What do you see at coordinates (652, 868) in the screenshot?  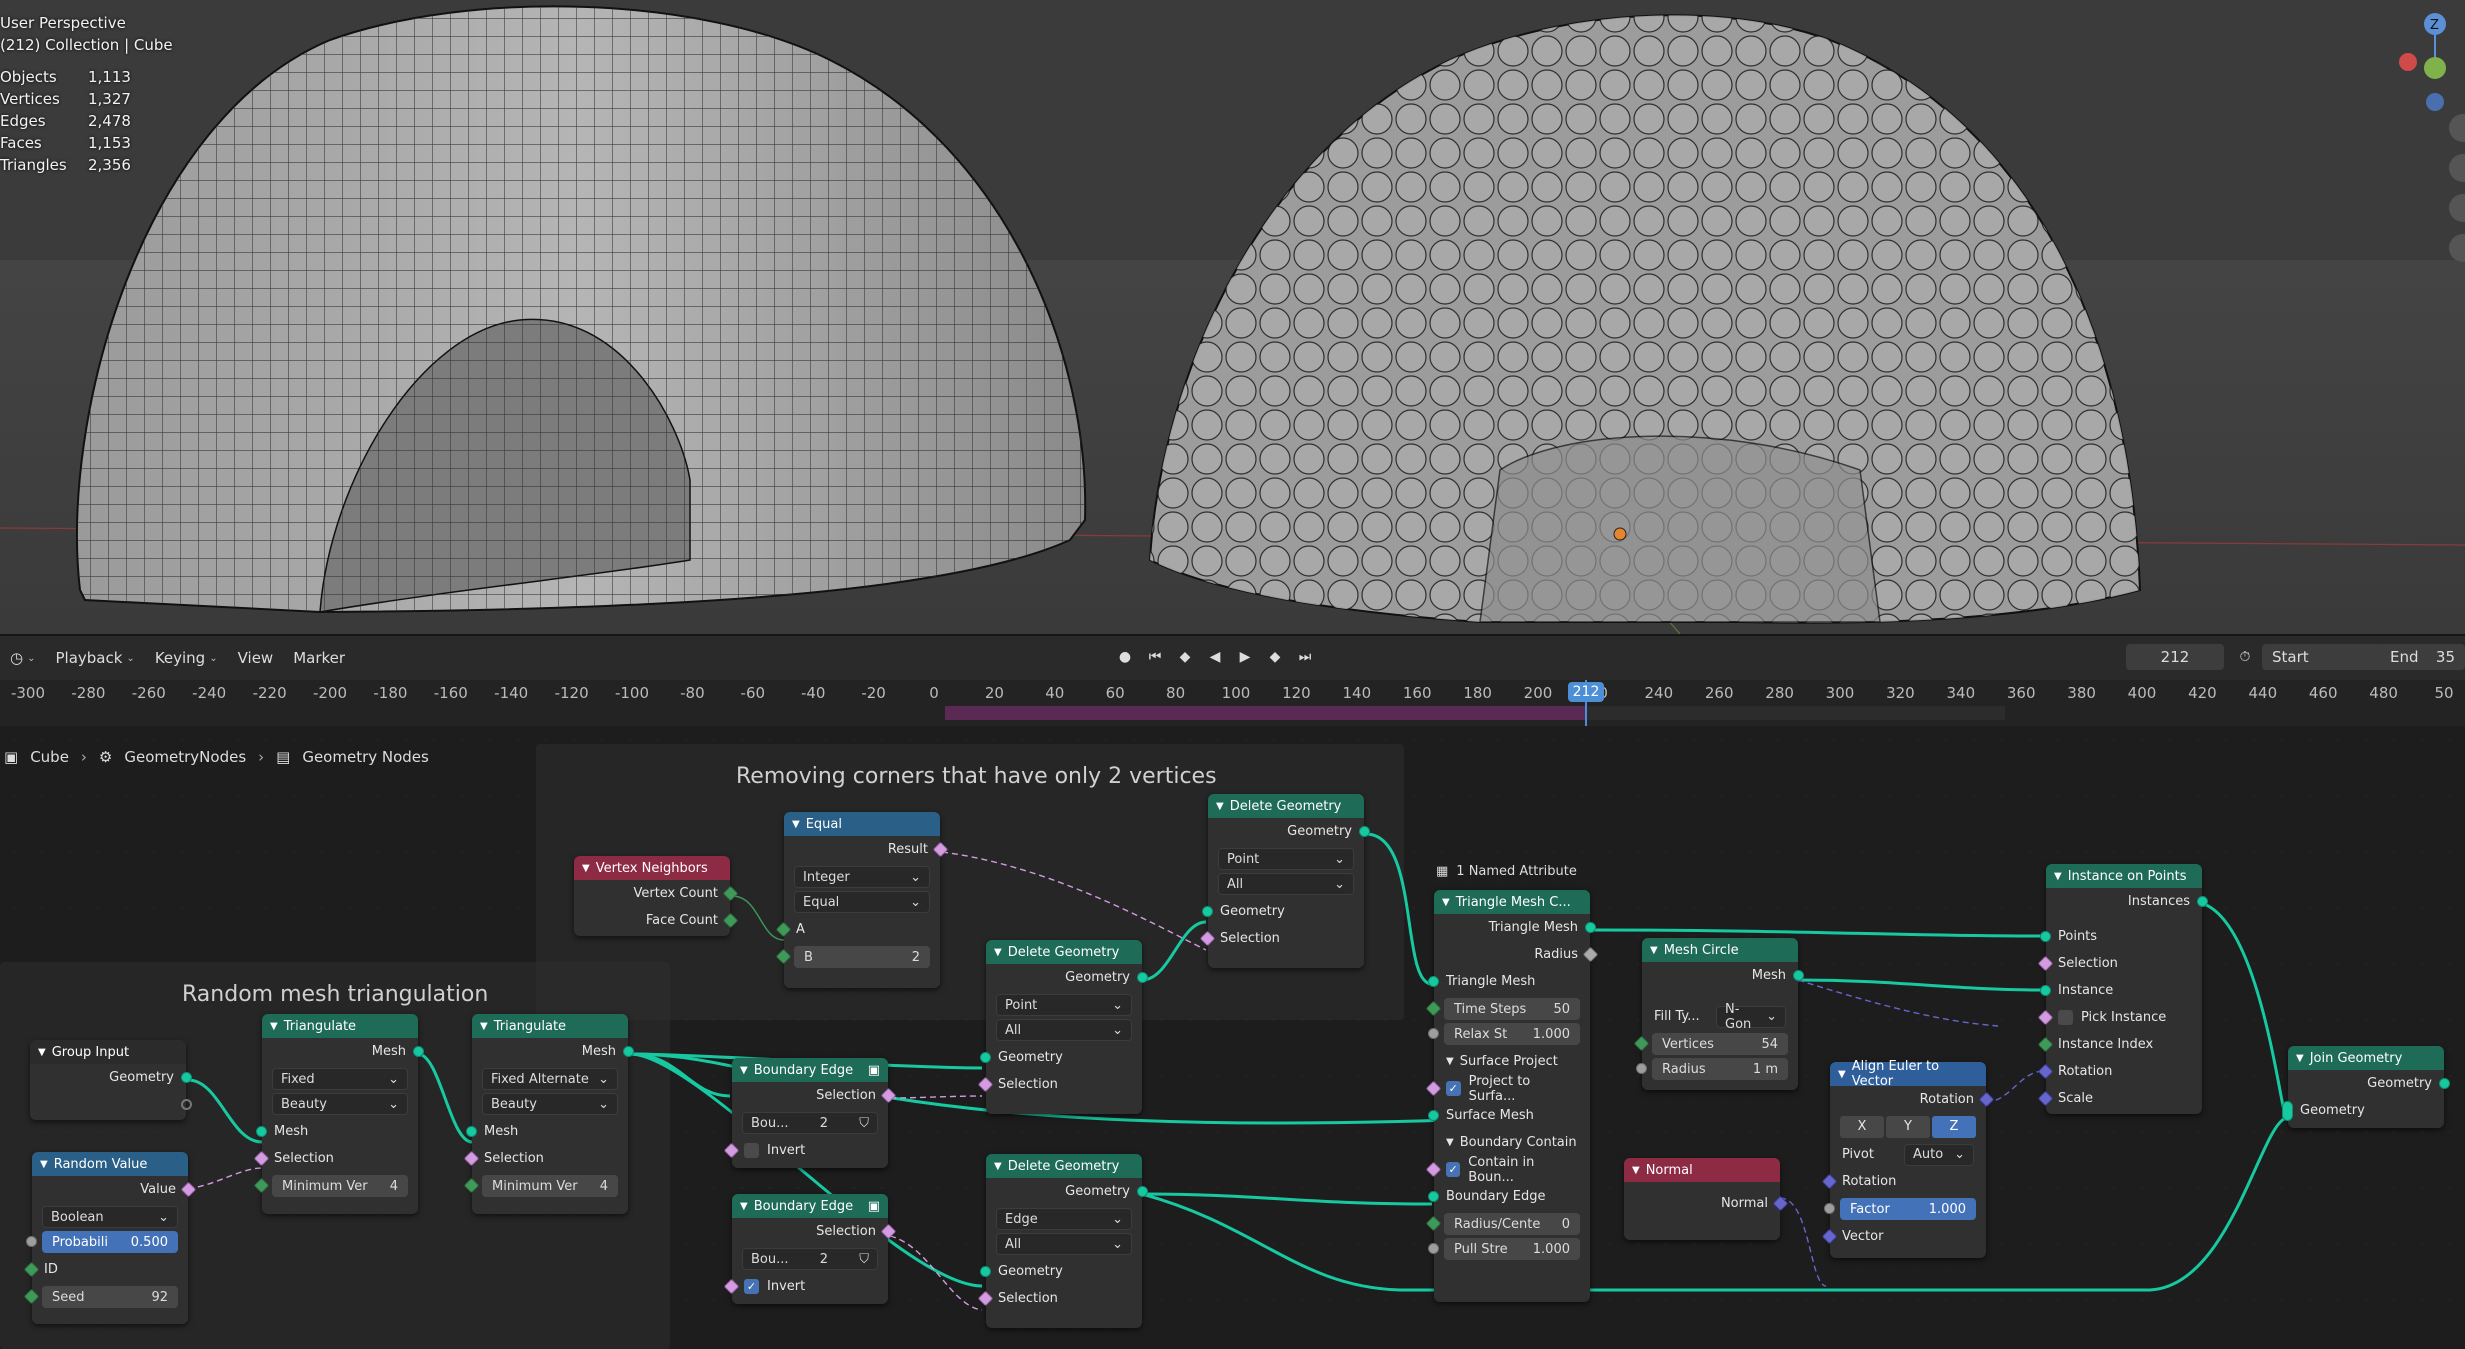 I see `node-header: ▼ Vertex Neighbors` at bounding box center [652, 868].